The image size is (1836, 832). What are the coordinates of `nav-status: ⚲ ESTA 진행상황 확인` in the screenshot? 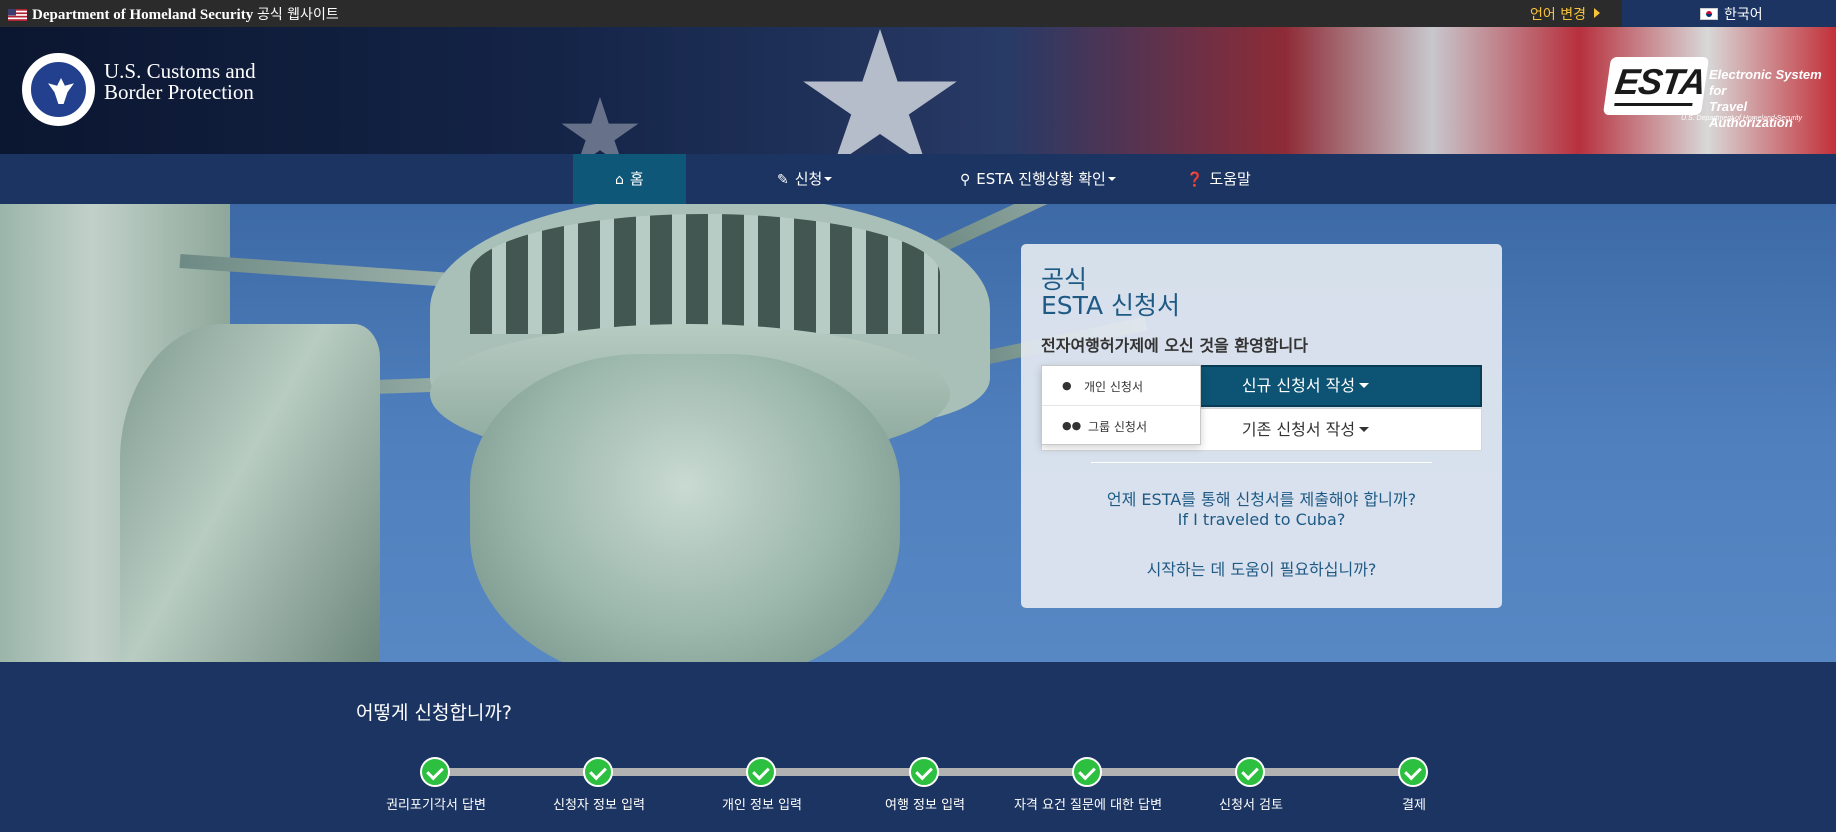 It's located at (1038, 179).